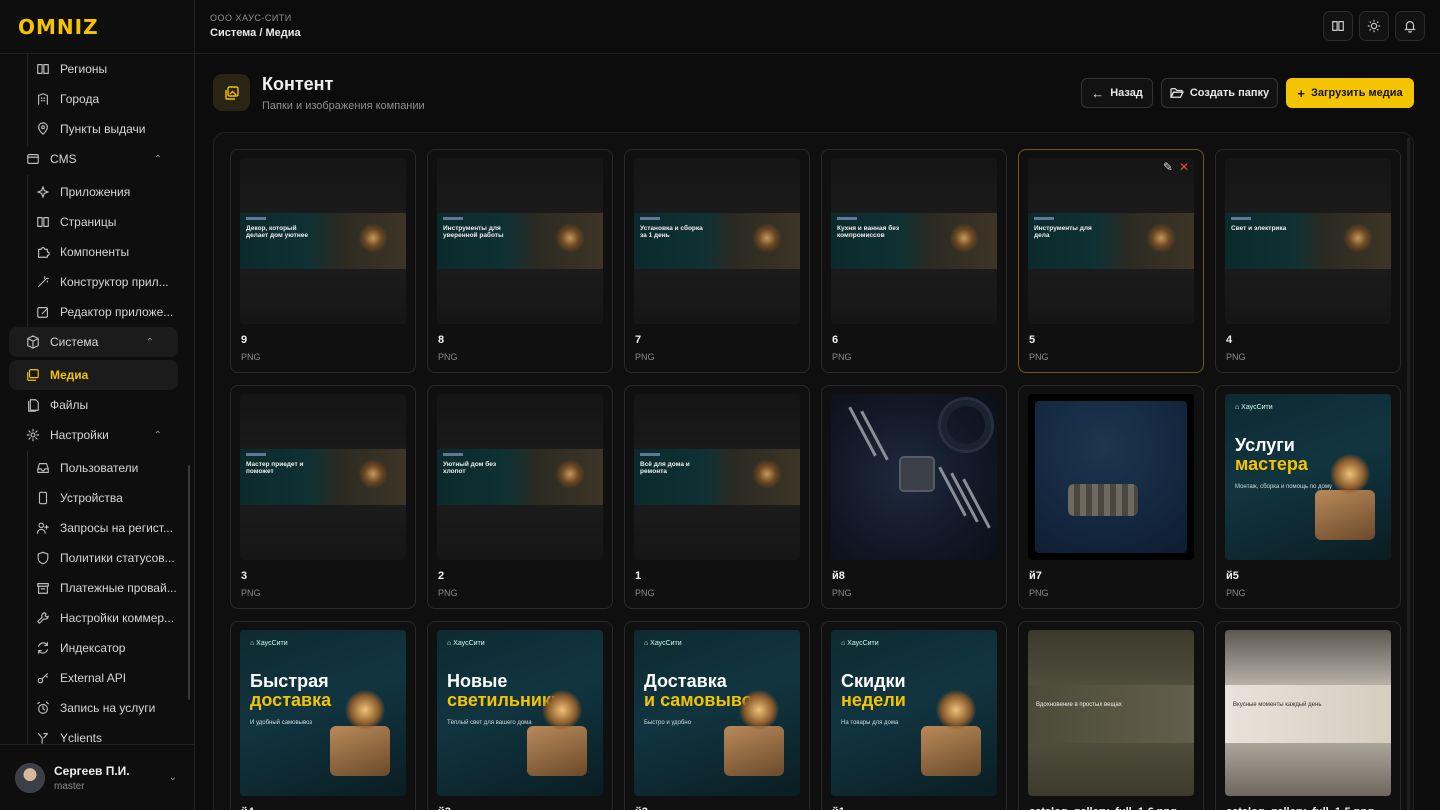 The image size is (1440, 810). Describe the element at coordinates (520, 241) in the screenshot. I see `media-thumbnail: Инструменты для уверенной работы` at that location.